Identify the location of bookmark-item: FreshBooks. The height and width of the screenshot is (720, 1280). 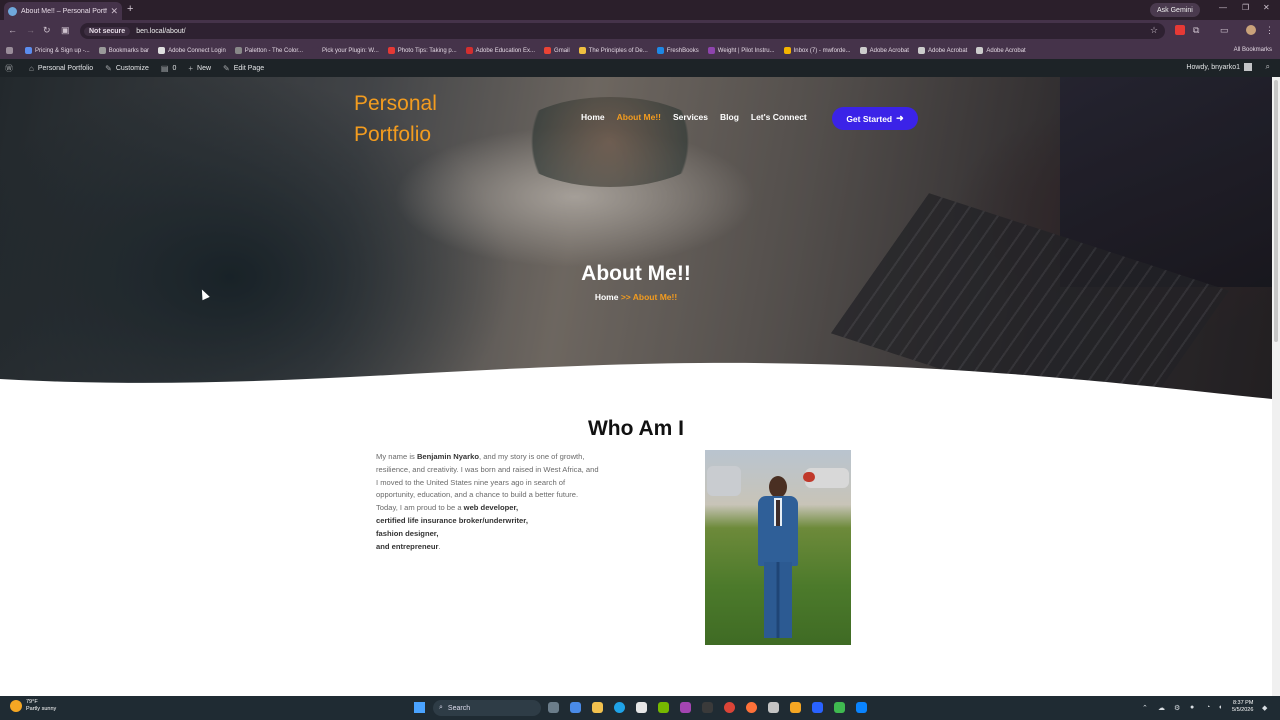
(677, 50).